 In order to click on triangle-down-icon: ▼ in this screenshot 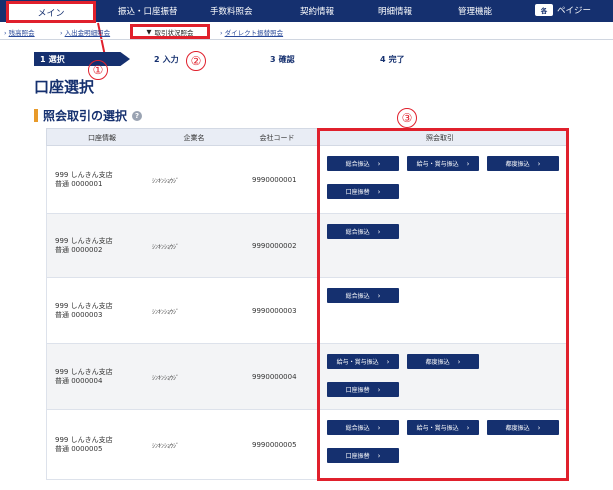, I will do `click(149, 31)`.